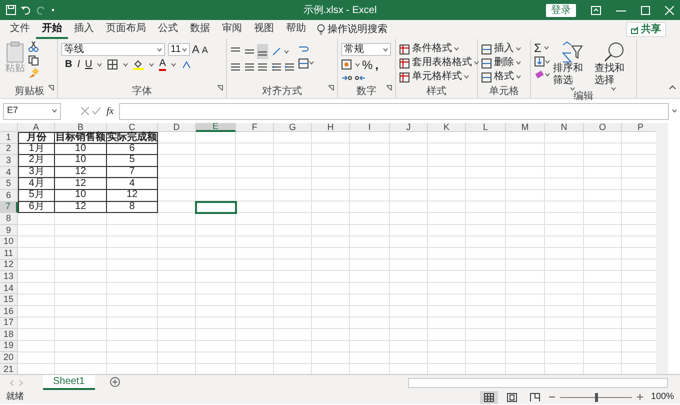  I want to click on column-header: G, so click(293, 127).